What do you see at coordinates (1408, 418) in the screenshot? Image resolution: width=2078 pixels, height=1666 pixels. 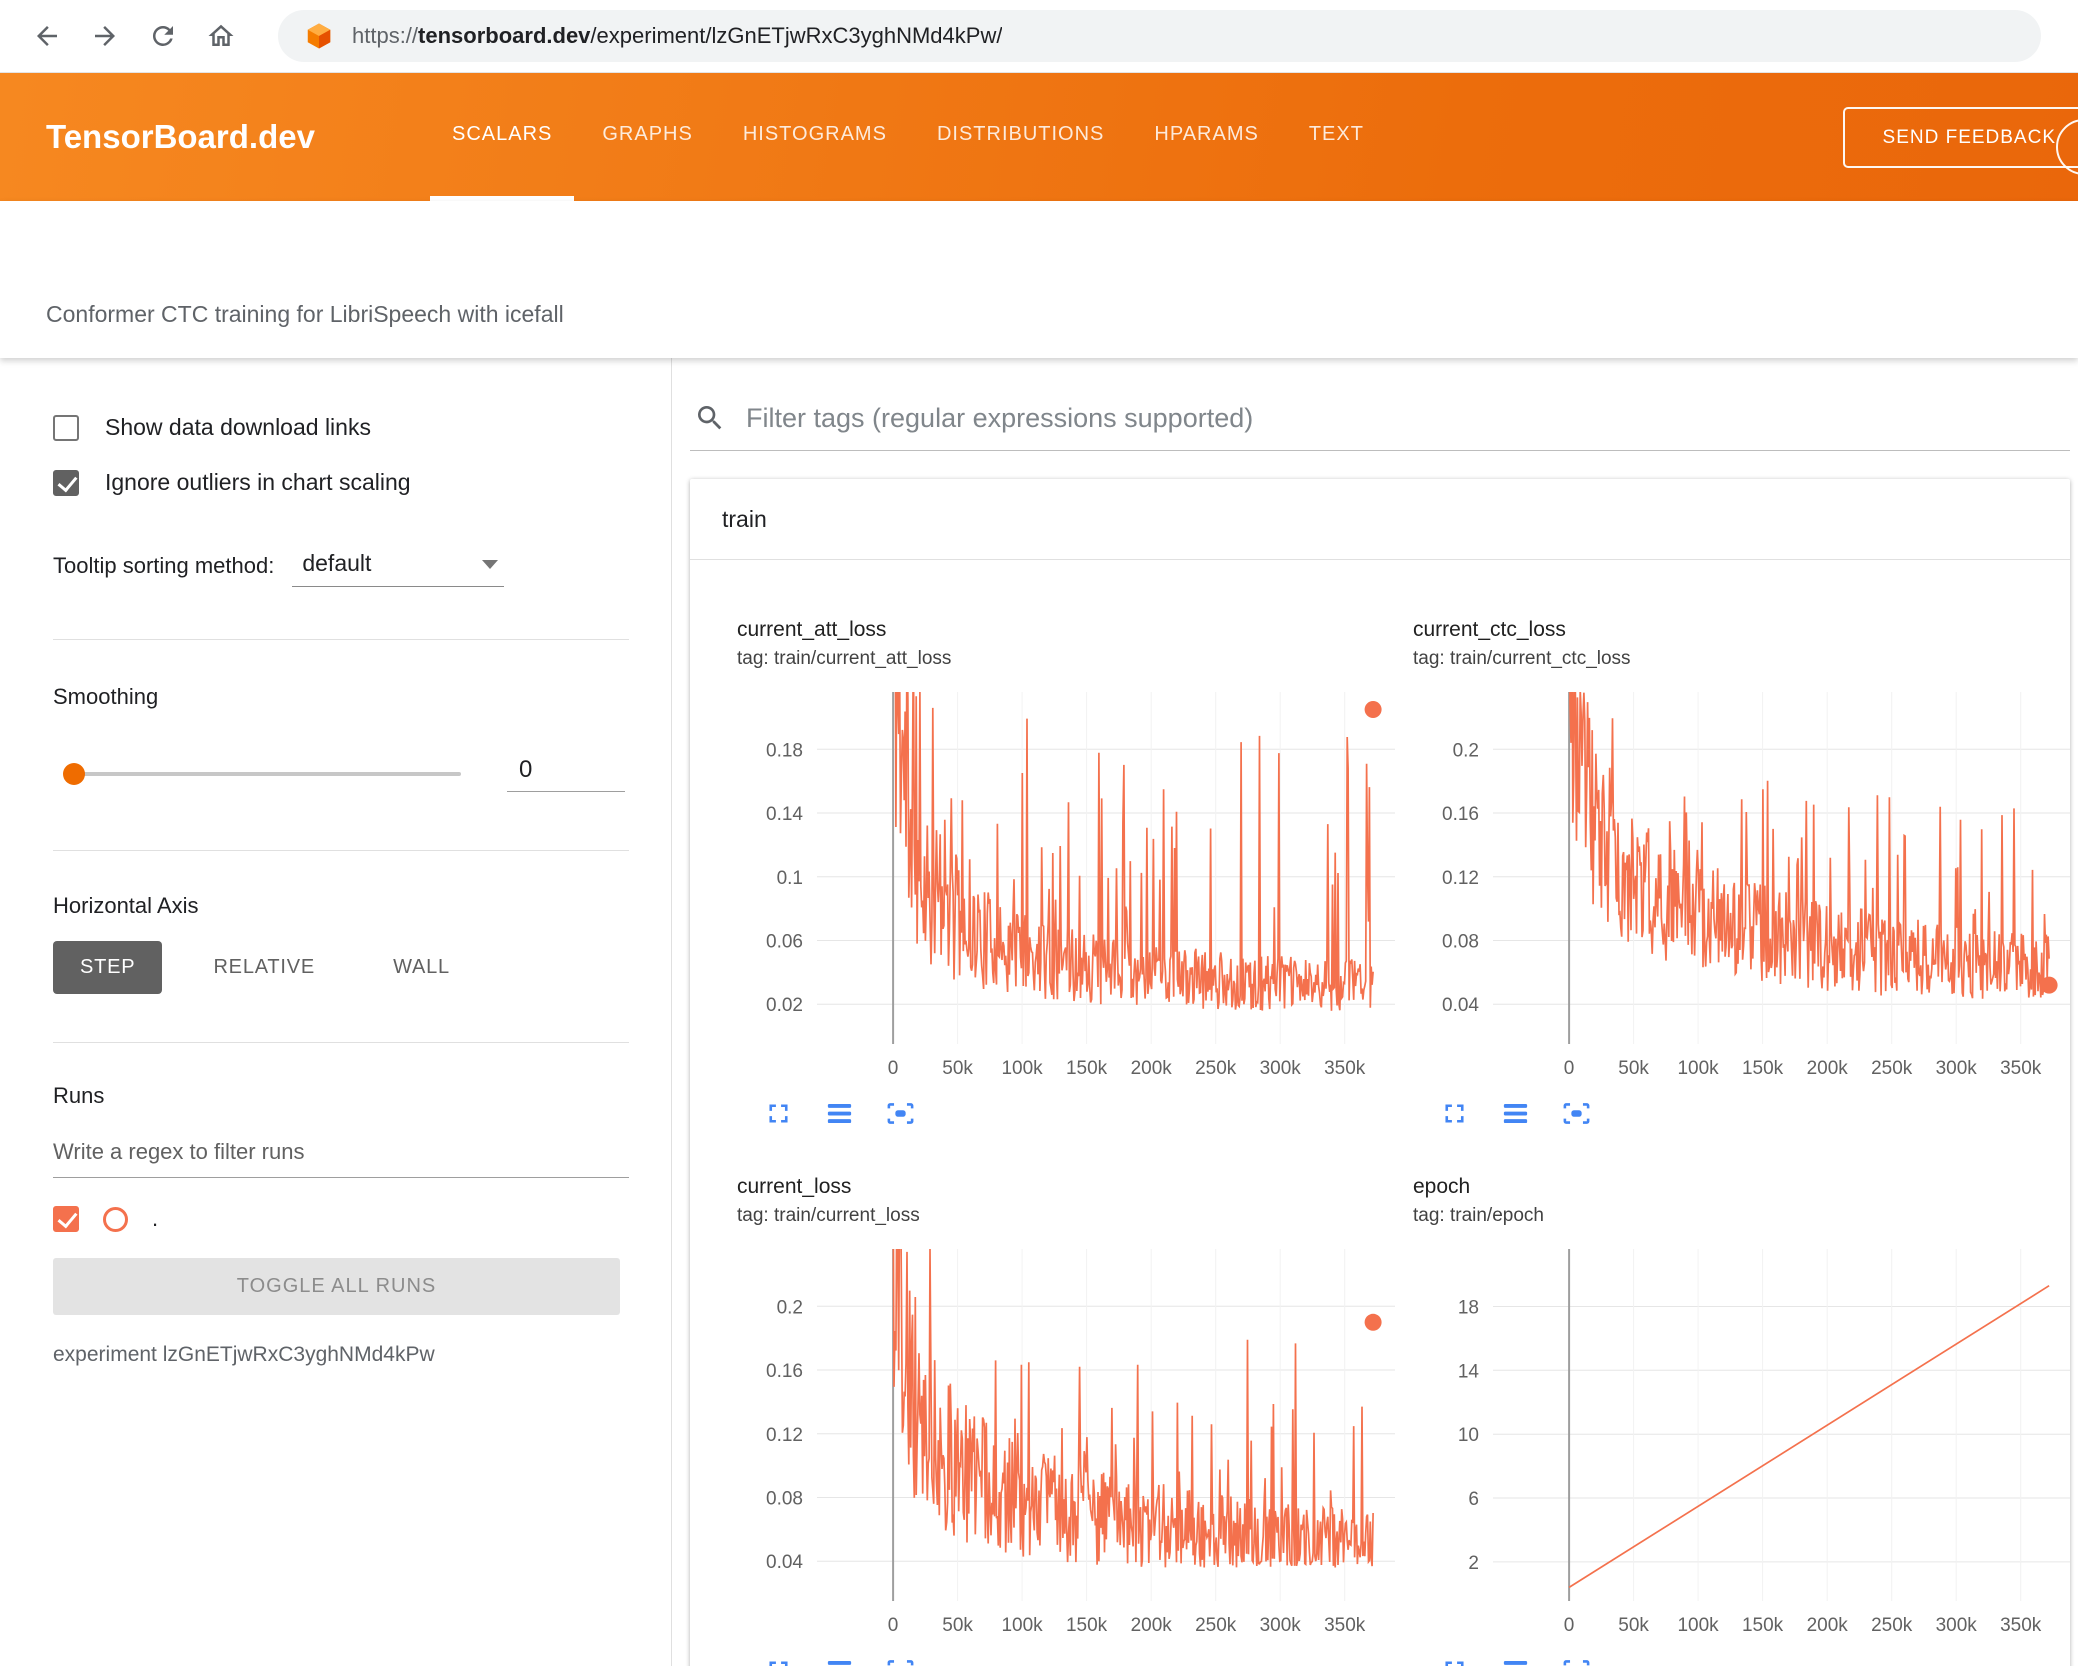 I see `filter-tags-input` at bounding box center [1408, 418].